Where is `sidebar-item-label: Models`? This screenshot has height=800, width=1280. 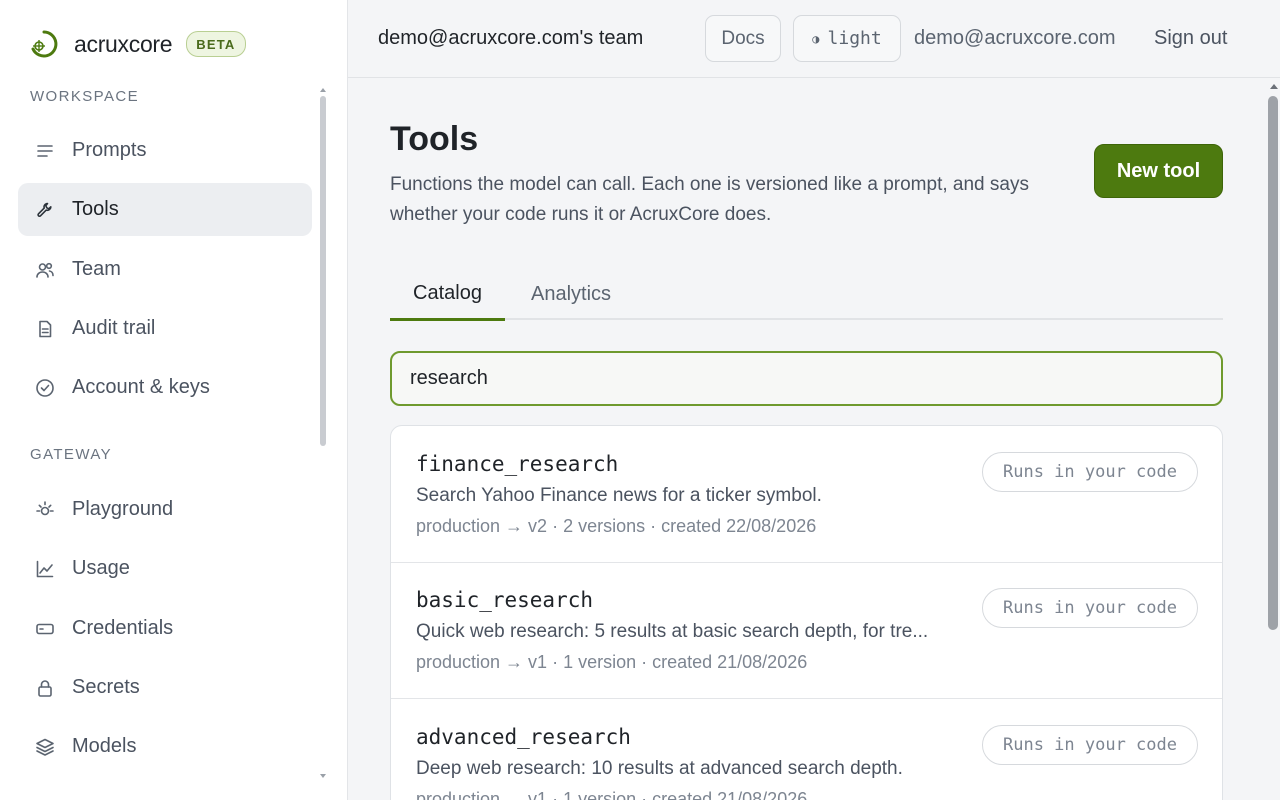 sidebar-item-label: Models is located at coordinates (104, 746).